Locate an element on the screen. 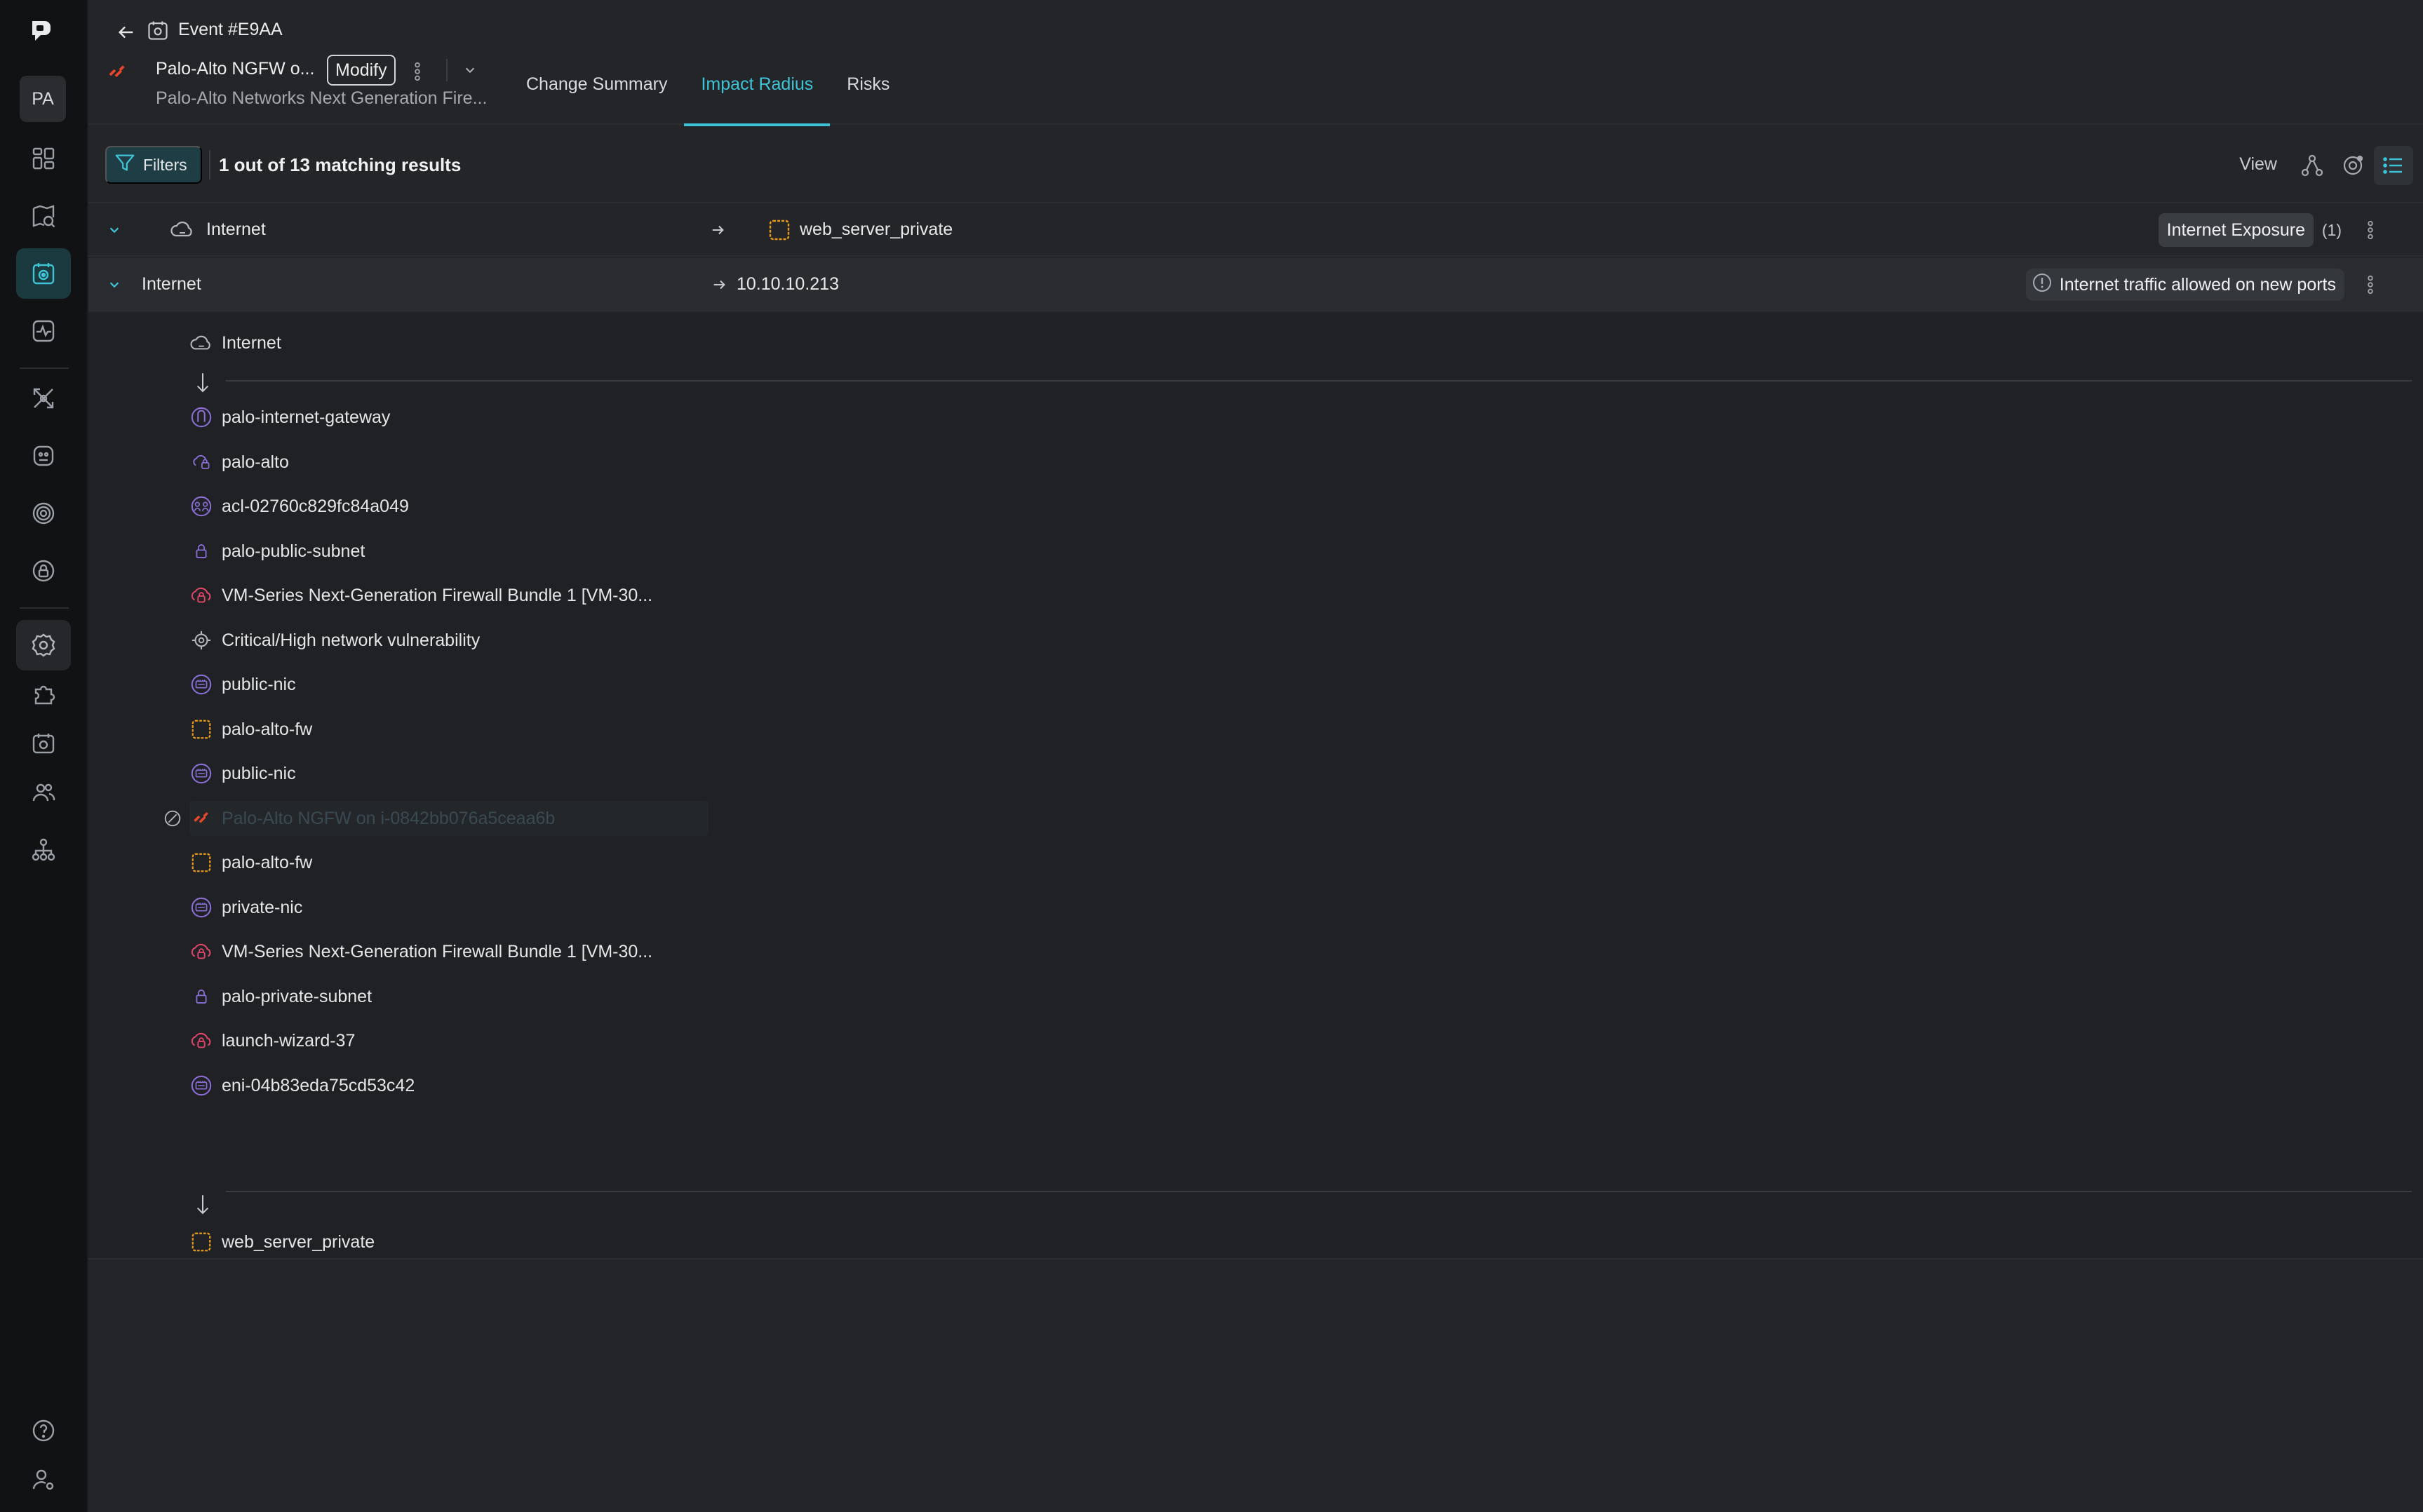  user-settings-icon is located at coordinates (43, 1479).